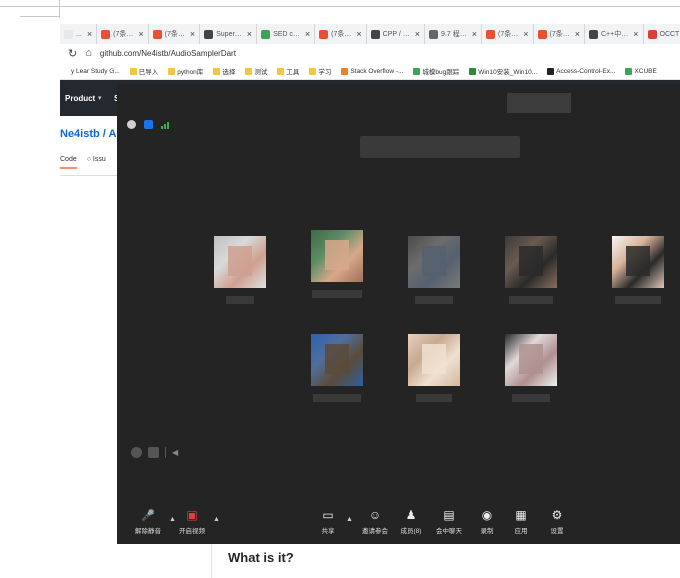 The height and width of the screenshot is (578, 680). Describe the element at coordinates (662, 34) in the screenshot. I see `browser-tab: OCCT…×` at that location.